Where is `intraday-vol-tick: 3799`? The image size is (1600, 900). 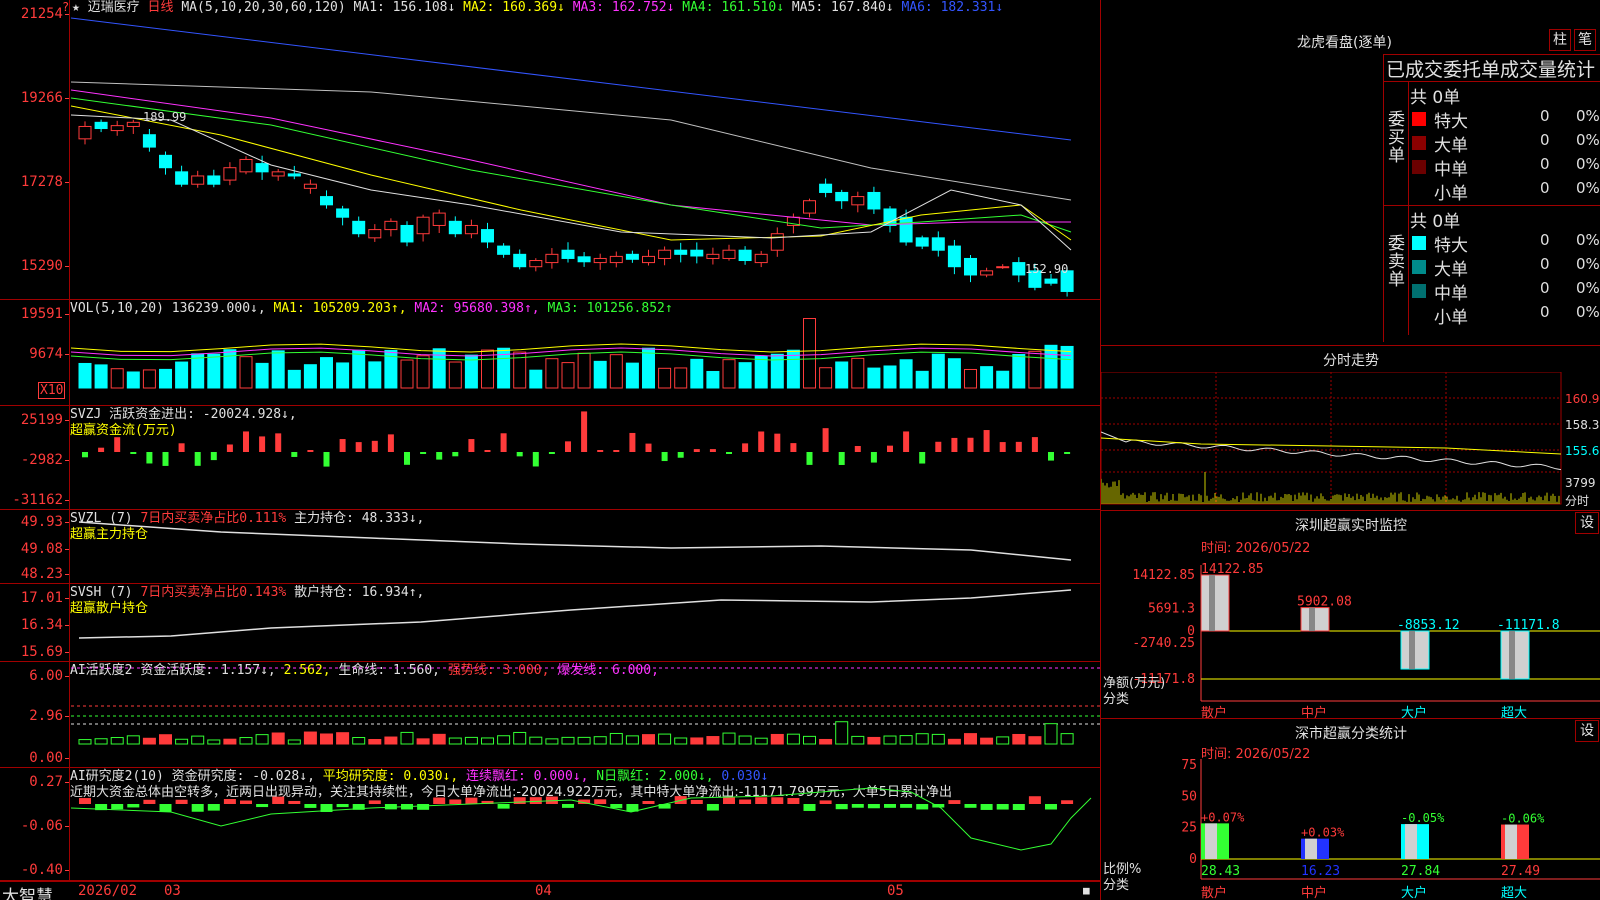
intraday-vol-tick: 3799 is located at coordinates (1580, 483).